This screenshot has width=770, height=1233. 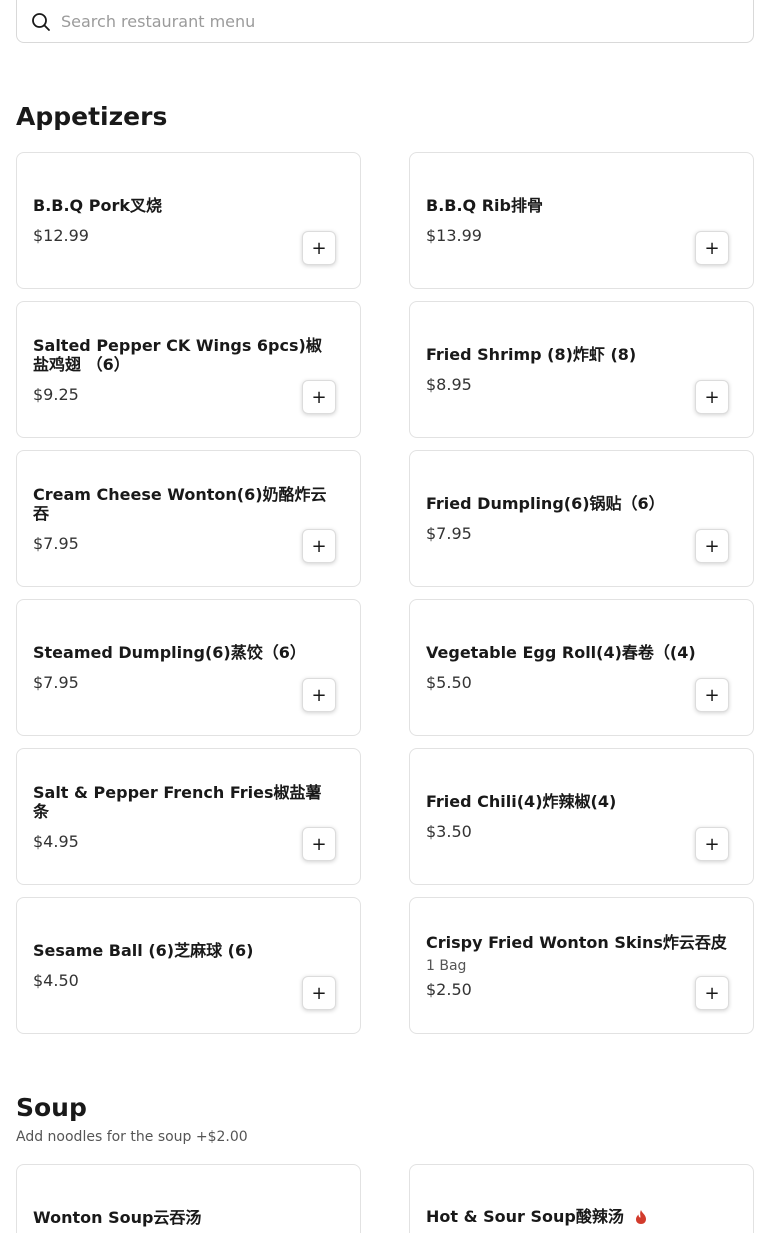 I want to click on menu-item-card: Cream Cheese Wonton(6)奶酪炸云吞 $7.95 +, so click(x=188, y=518).